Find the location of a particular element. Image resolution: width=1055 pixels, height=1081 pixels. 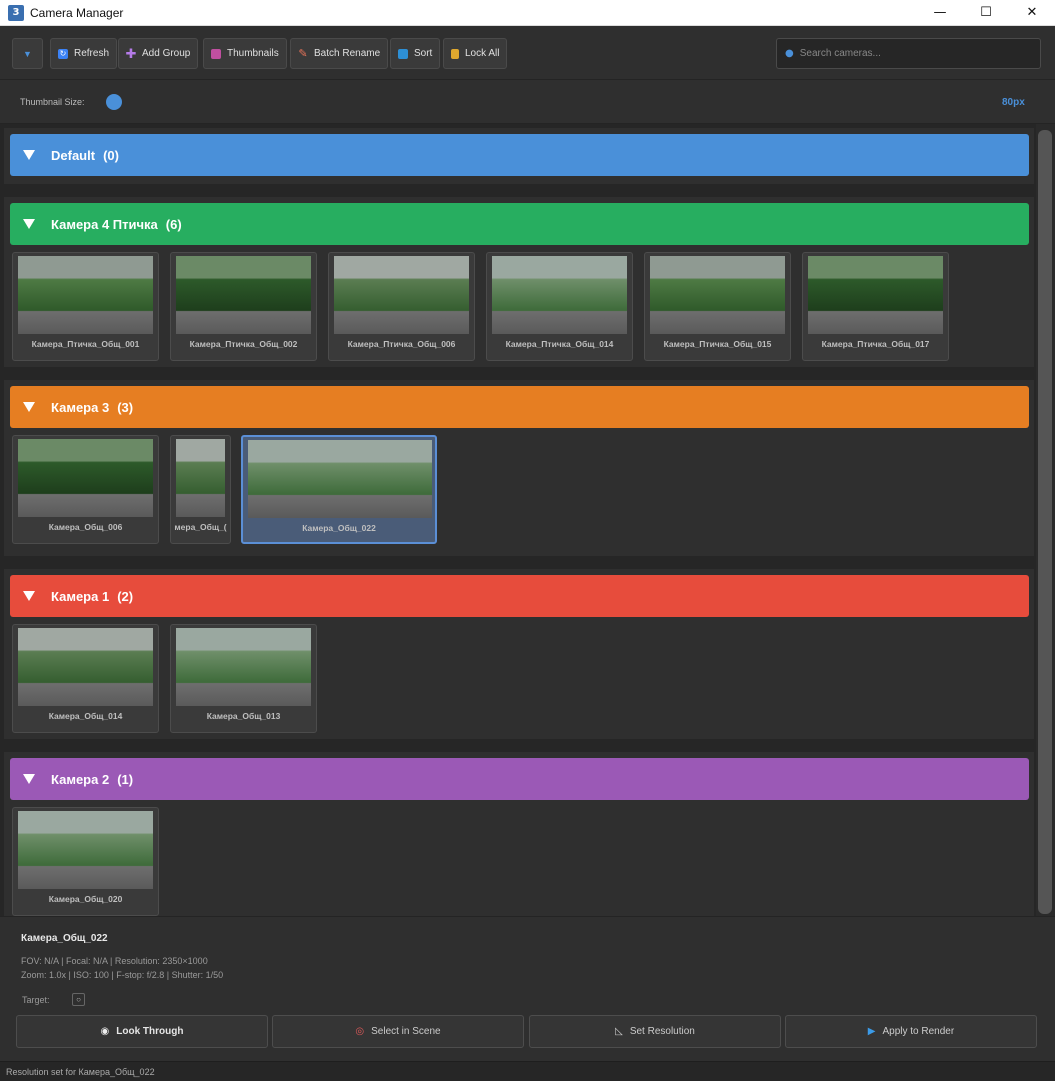

apply-to-render-label: Apply to Render is located at coordinates (918, 1031).